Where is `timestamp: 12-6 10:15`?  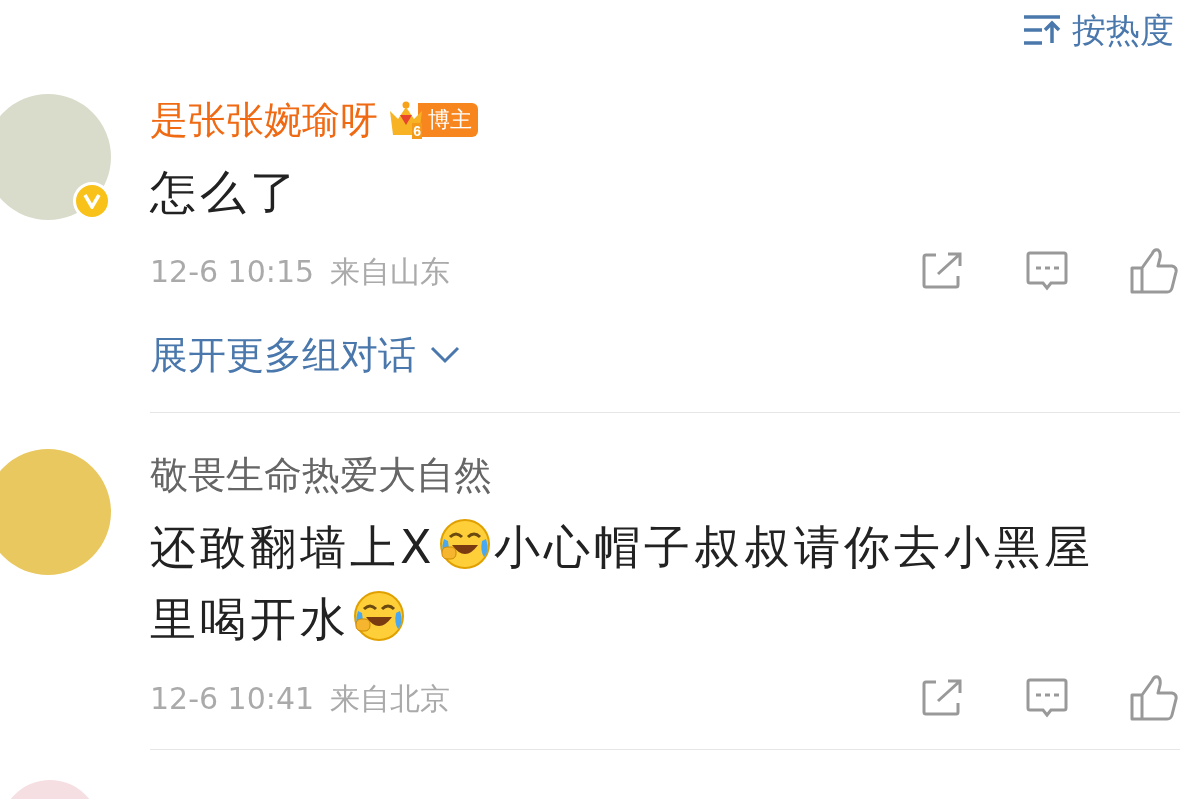
timestamp: 12-6 10:15 is located at coordinates (232, 271).